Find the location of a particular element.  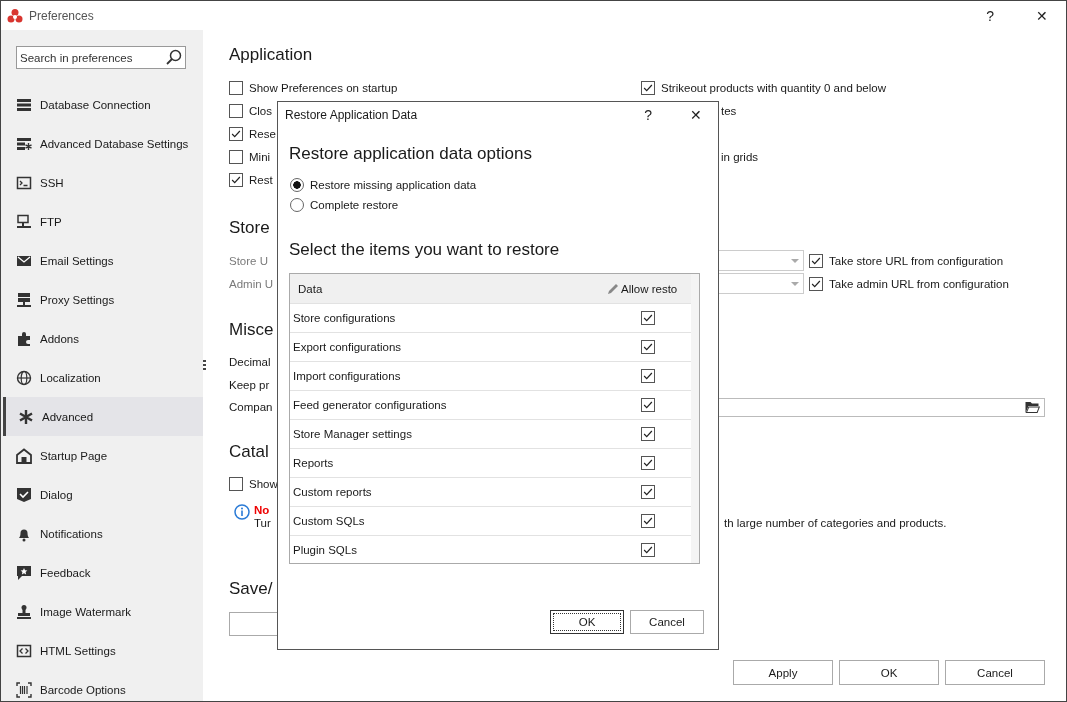

column-header: Allow resto is located at coordinates (649, 288).